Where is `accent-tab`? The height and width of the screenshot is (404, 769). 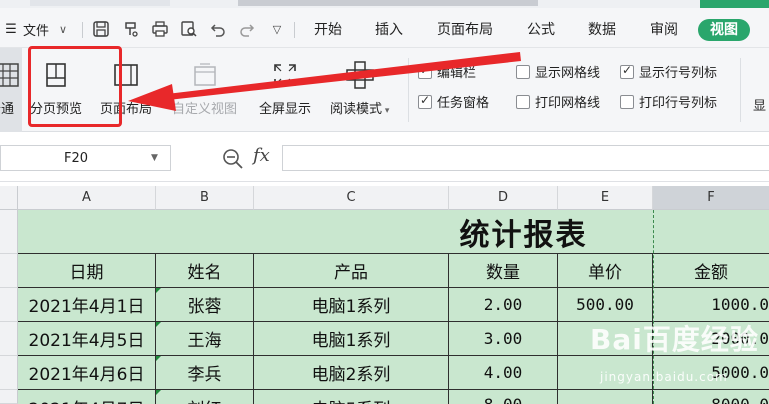
accent-tab is located at coordinates (734, 4).